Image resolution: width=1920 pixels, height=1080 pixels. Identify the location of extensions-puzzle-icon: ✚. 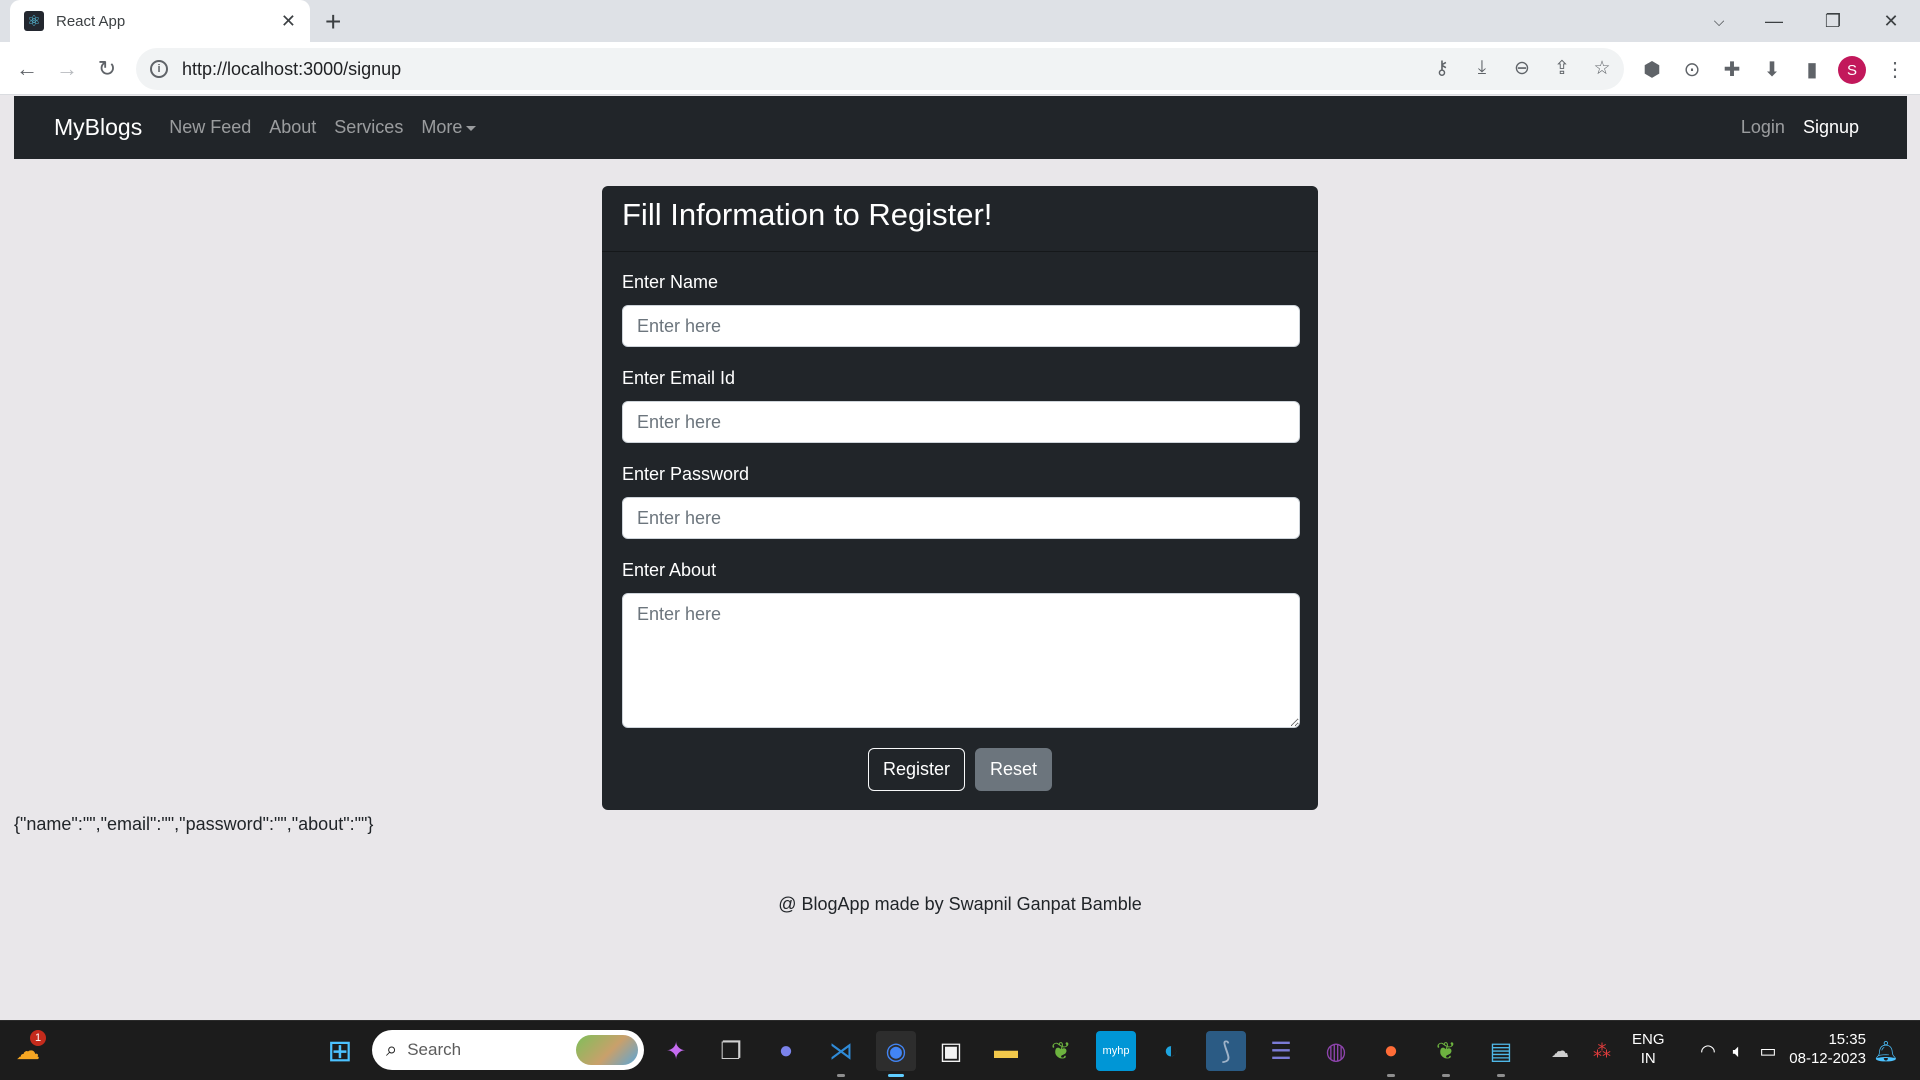
(1732, 69).